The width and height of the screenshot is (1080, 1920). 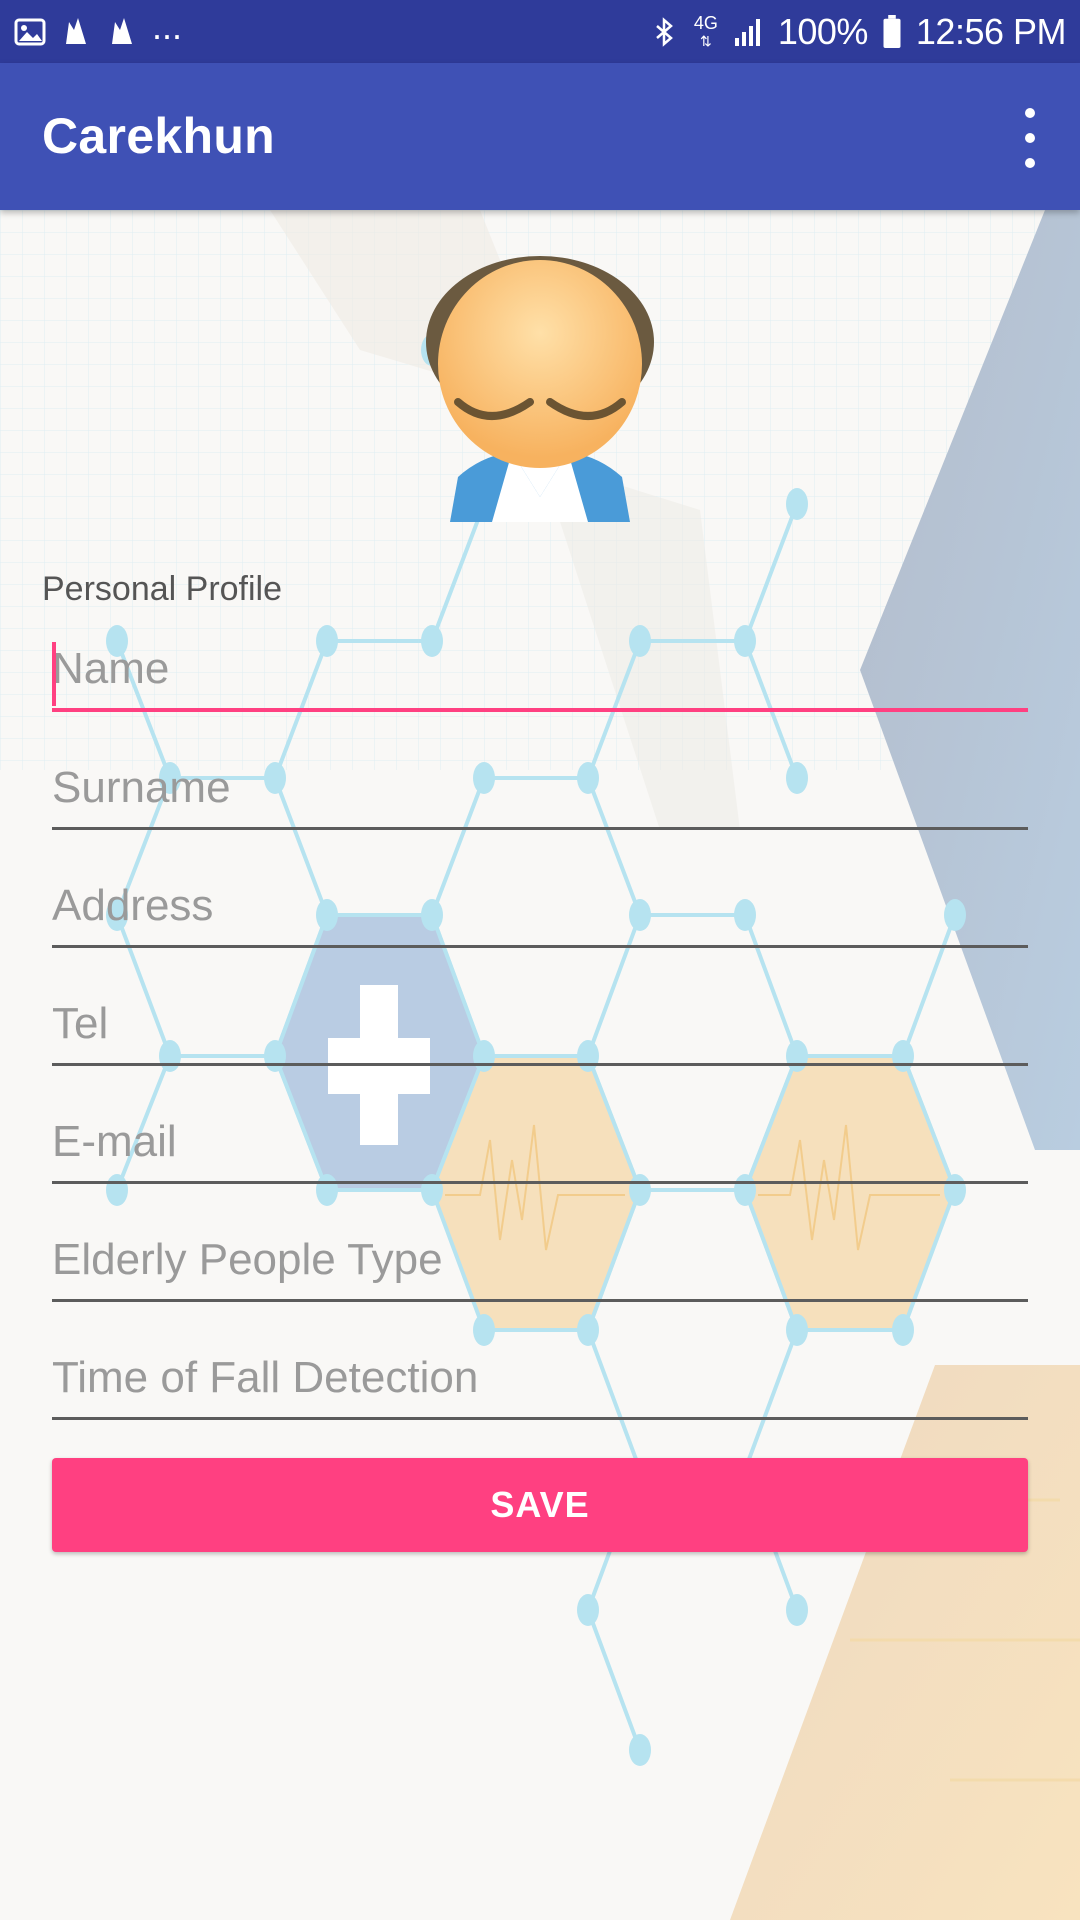 What do you see at coordinates (540, 136) in the screenshot?
I see `app-bar: Carekhun` at bounding box center [540, 136].